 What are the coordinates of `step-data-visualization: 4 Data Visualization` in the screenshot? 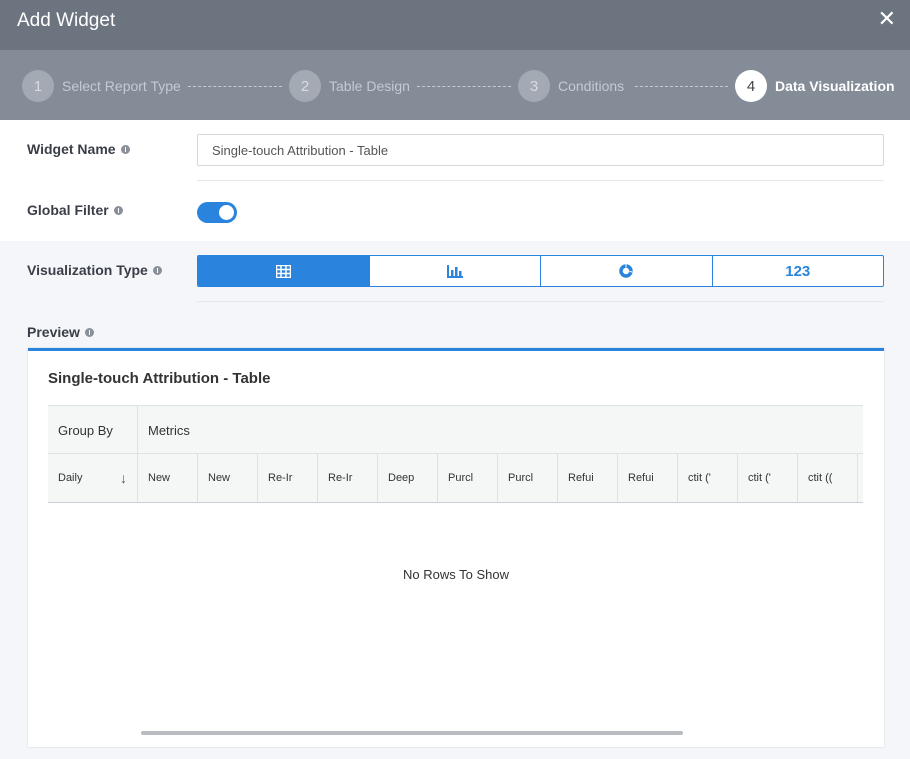 It's located at (815, 86).